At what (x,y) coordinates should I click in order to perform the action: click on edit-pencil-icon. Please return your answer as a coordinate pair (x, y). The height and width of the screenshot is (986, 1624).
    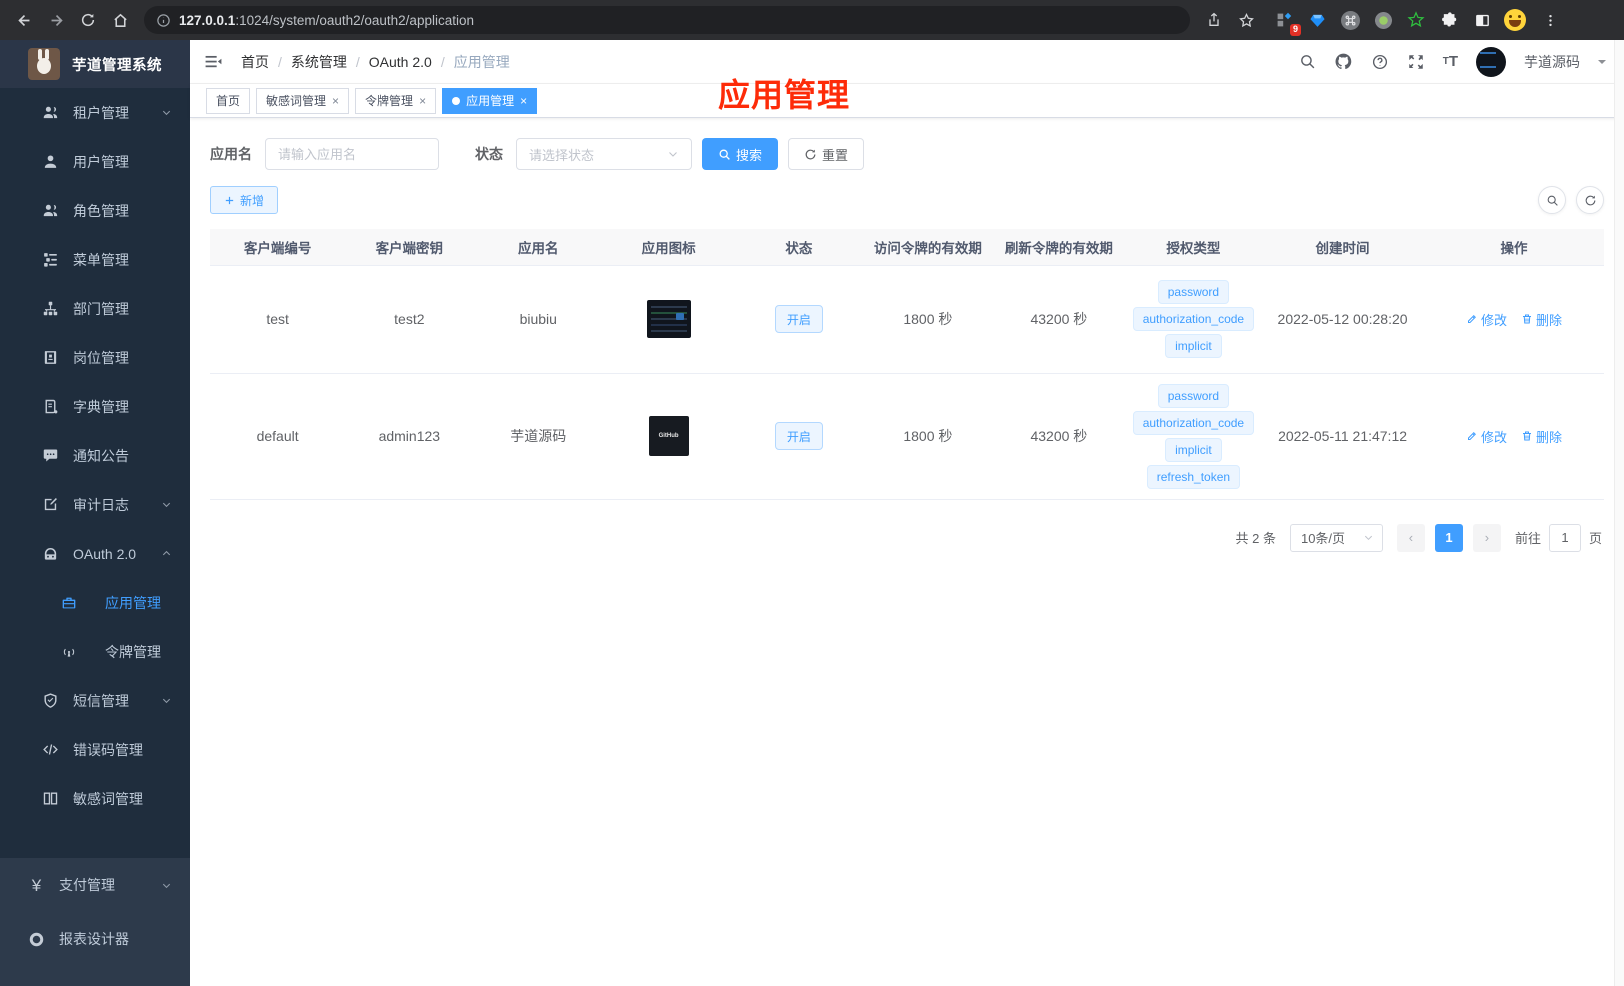
    Looking at the image, I should click on (1472, 436).